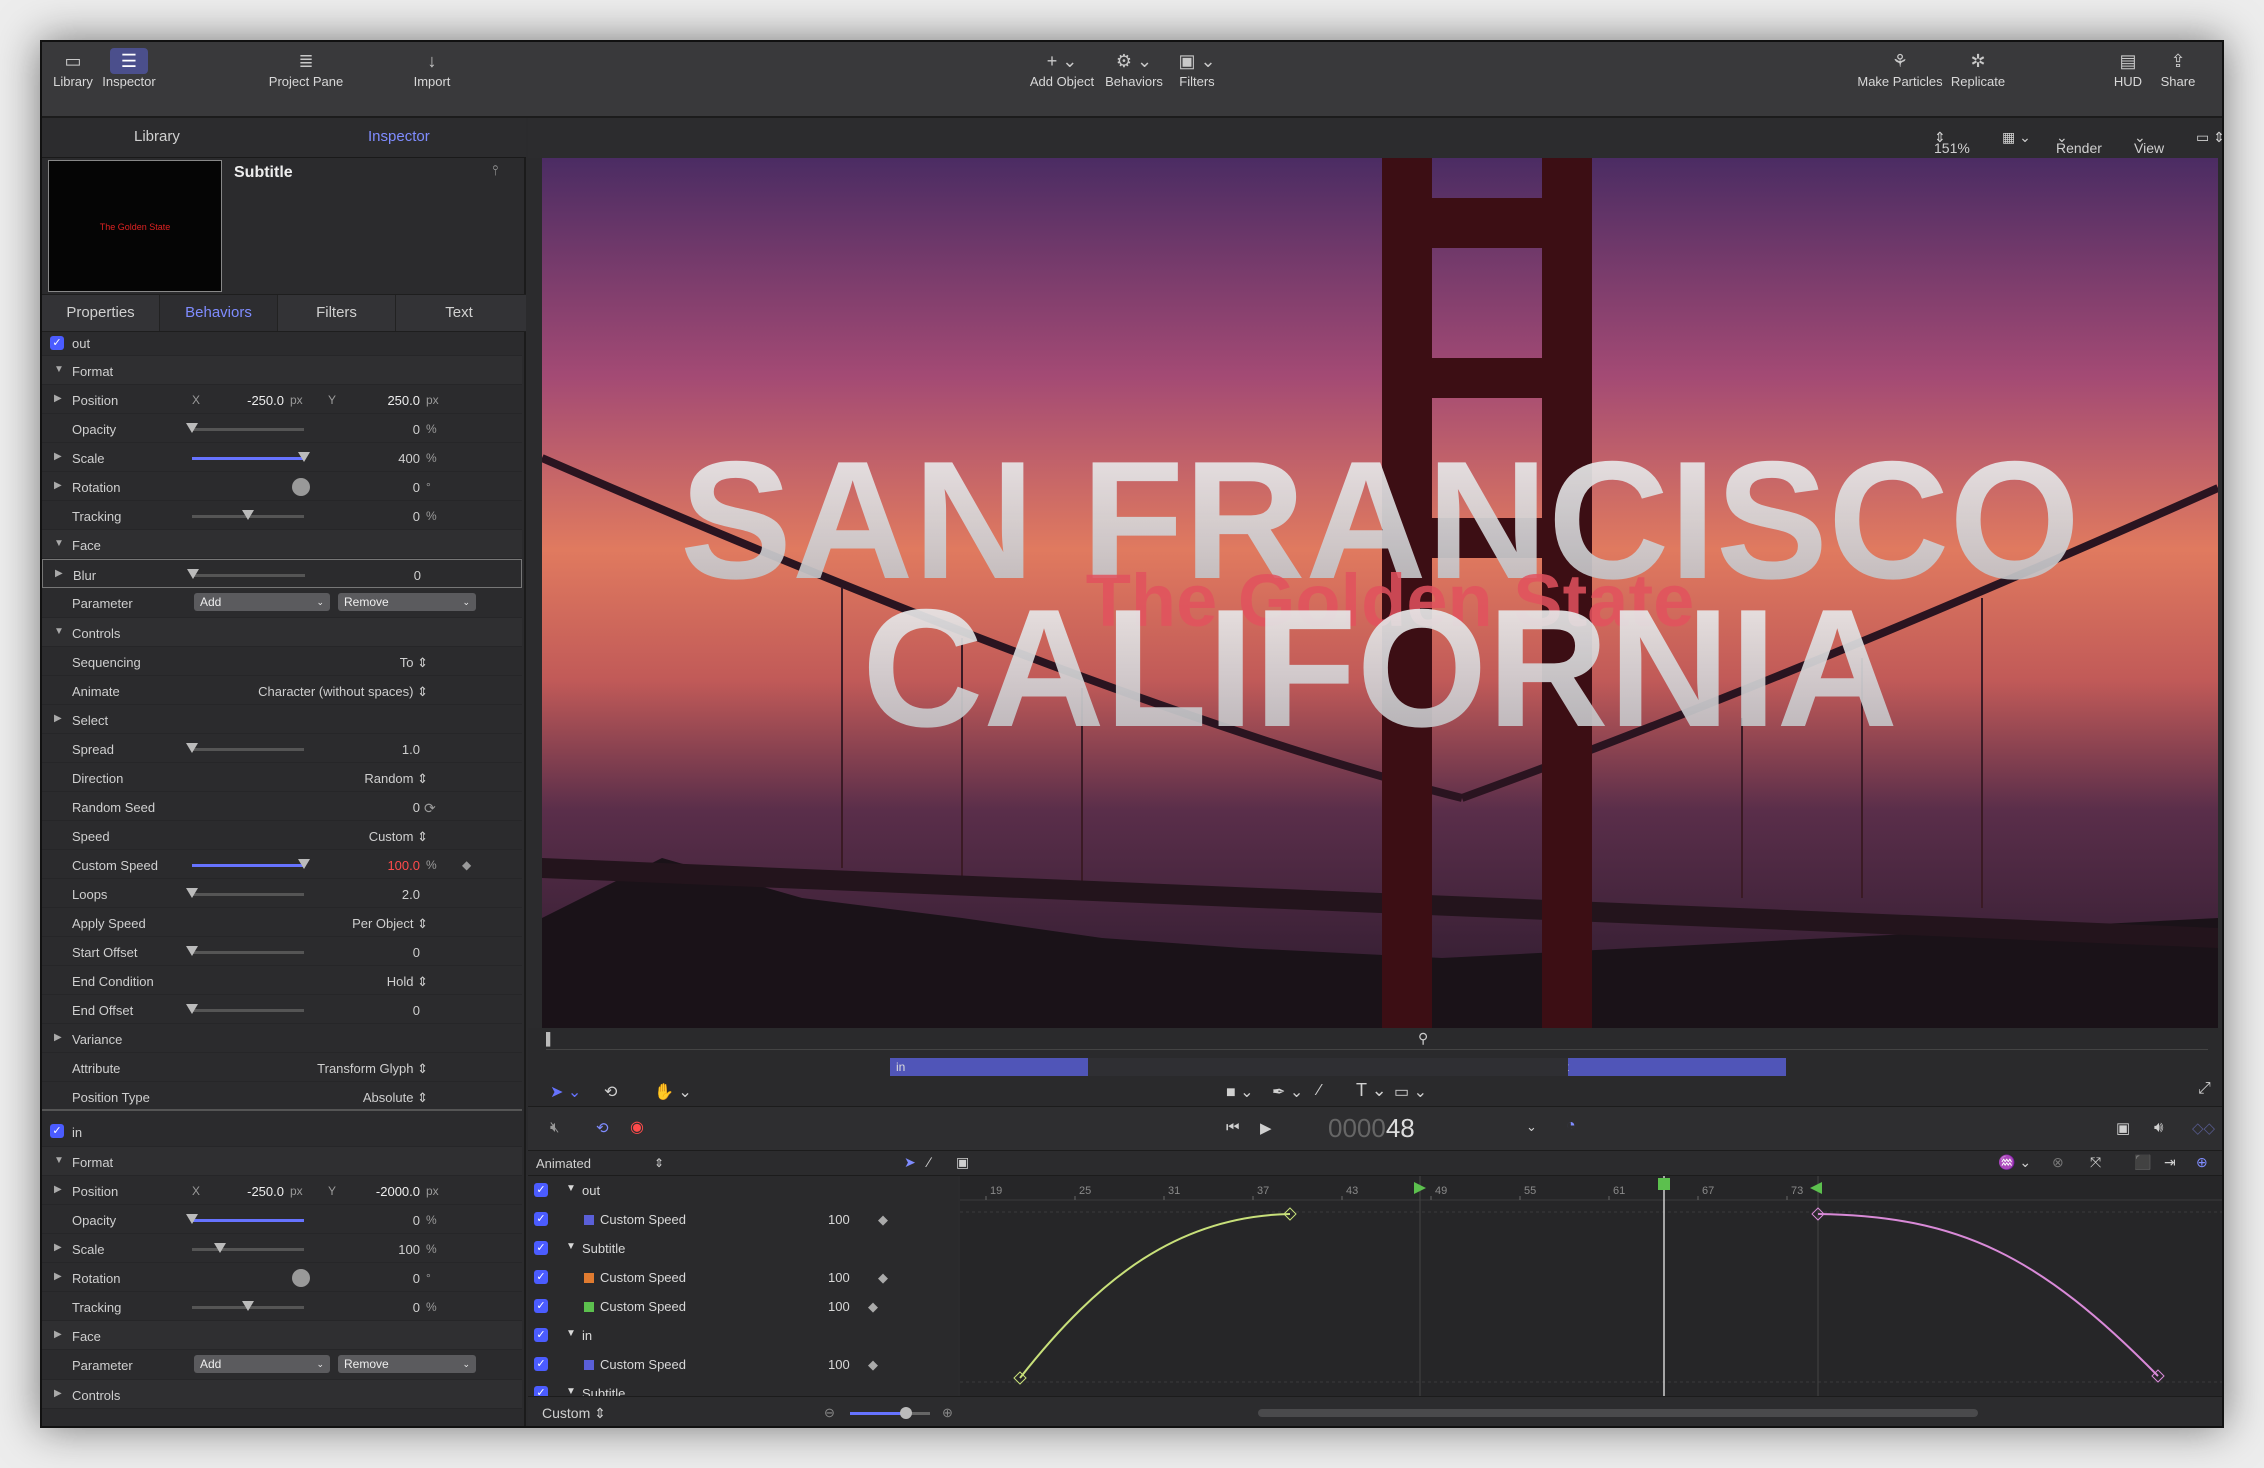  What do you see at coordinates (554, 1127) in the screenshot?
I see `mute-icon: 🔇︎` at bounding box center [554, 1127].